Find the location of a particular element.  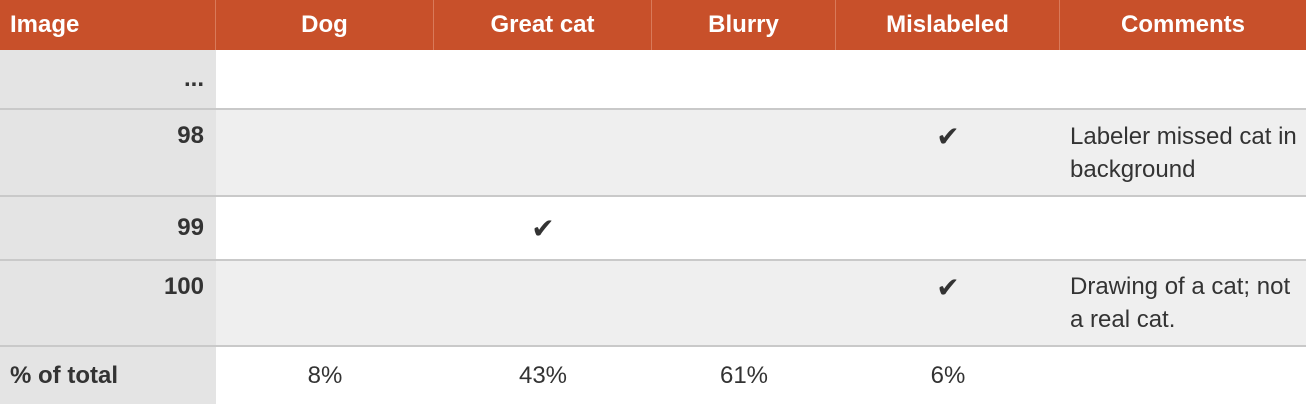

row-index-cell: 99 is located at coordinates (108, 229).